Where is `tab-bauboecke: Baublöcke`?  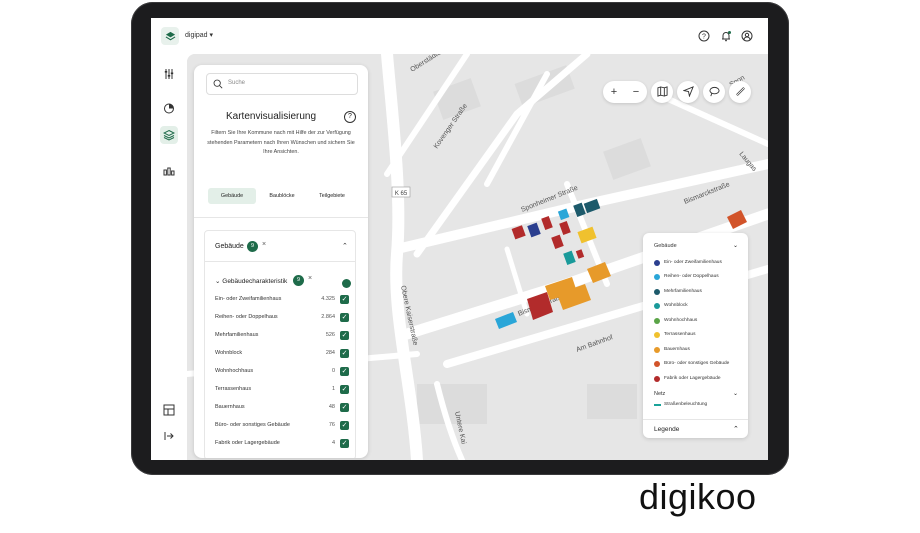 tab-bauboecke: Baublöcke is located at coordinates (282, 196).